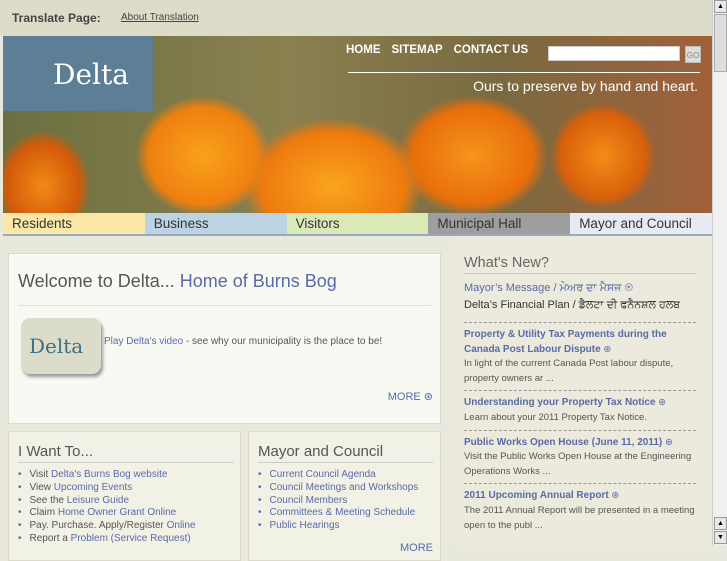 The width and height of the screenshot is (727, 561). I want to click on scroll-up-button: ▲, so click(720, 6).